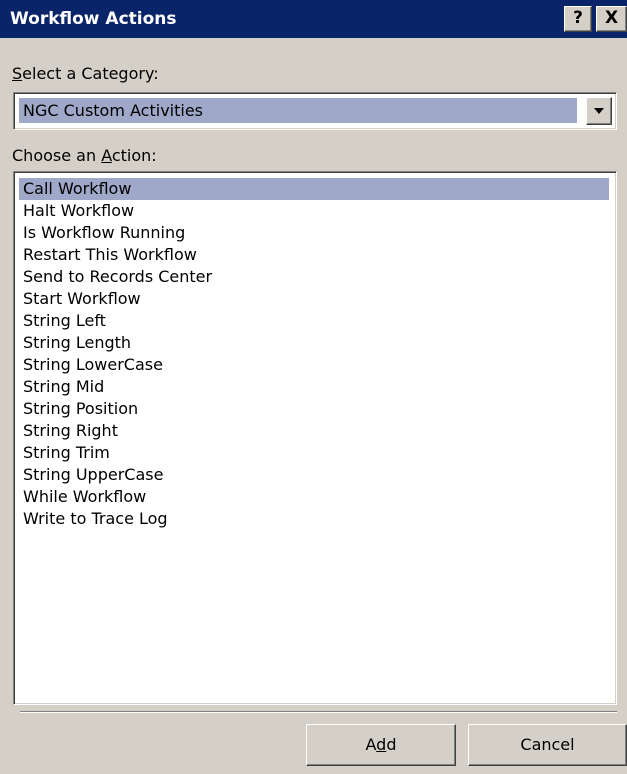 This screenshot has height=774, width=627. Describe the element at coordinates (314, 365) in the screenshot. I see `list-item: String LowerCase` at that location.